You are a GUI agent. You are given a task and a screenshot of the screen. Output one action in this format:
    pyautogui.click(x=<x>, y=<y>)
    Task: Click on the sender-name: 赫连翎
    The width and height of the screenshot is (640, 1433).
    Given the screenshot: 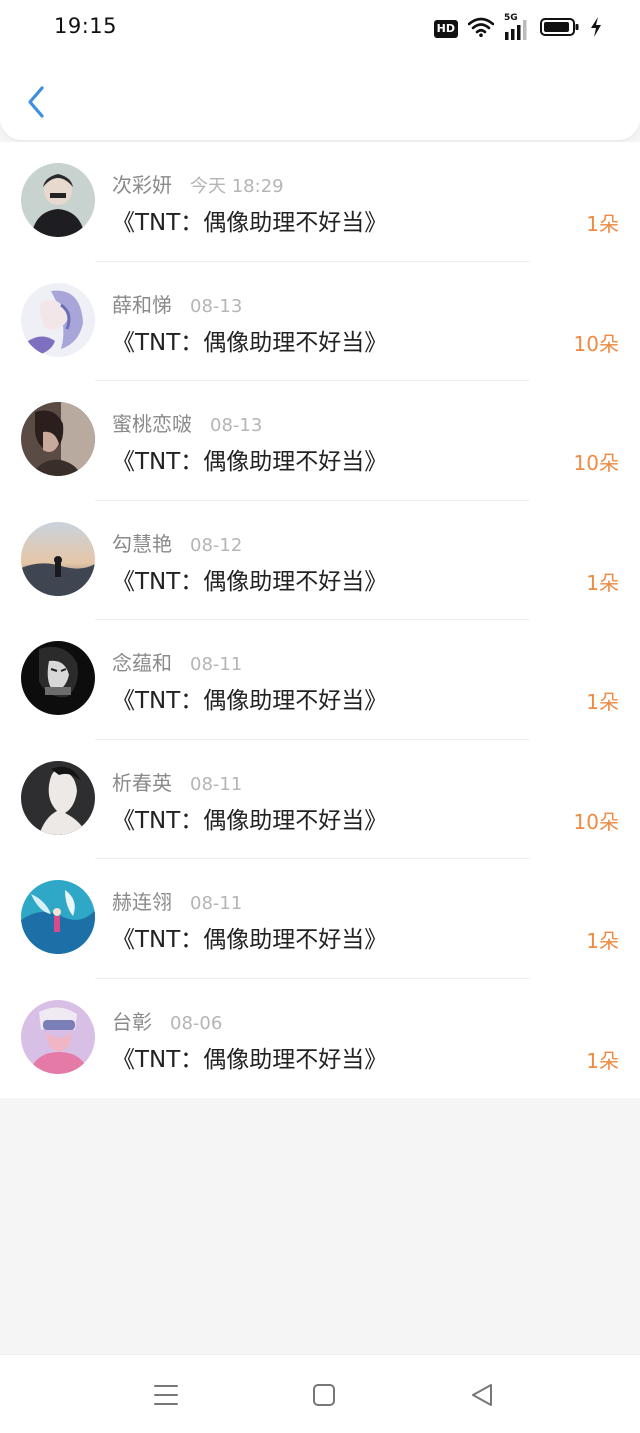 What is the action you would take?
    pyautogui.click(x=142, y=900)
    